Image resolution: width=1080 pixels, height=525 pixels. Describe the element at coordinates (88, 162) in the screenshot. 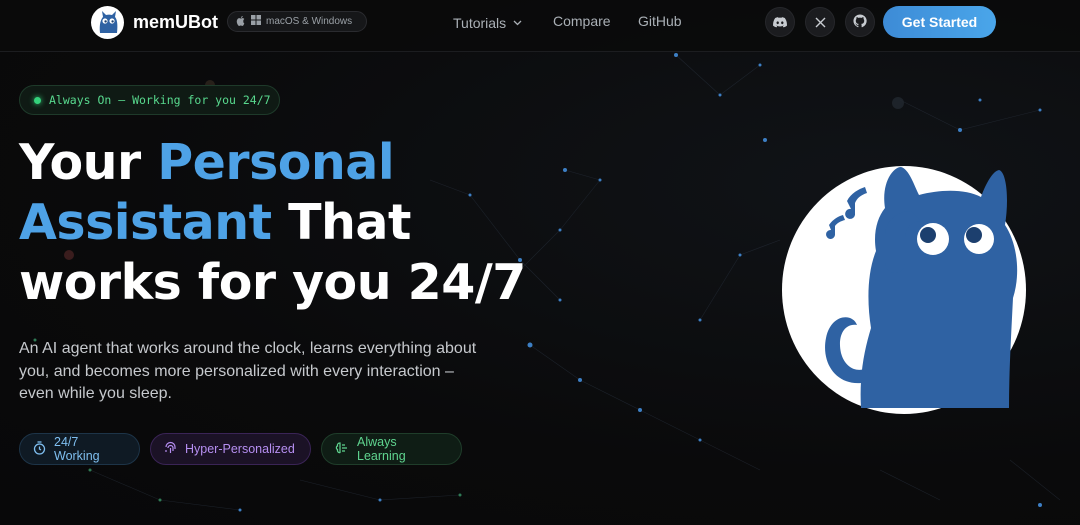

I see `headline-plain-1: Your` at that location.